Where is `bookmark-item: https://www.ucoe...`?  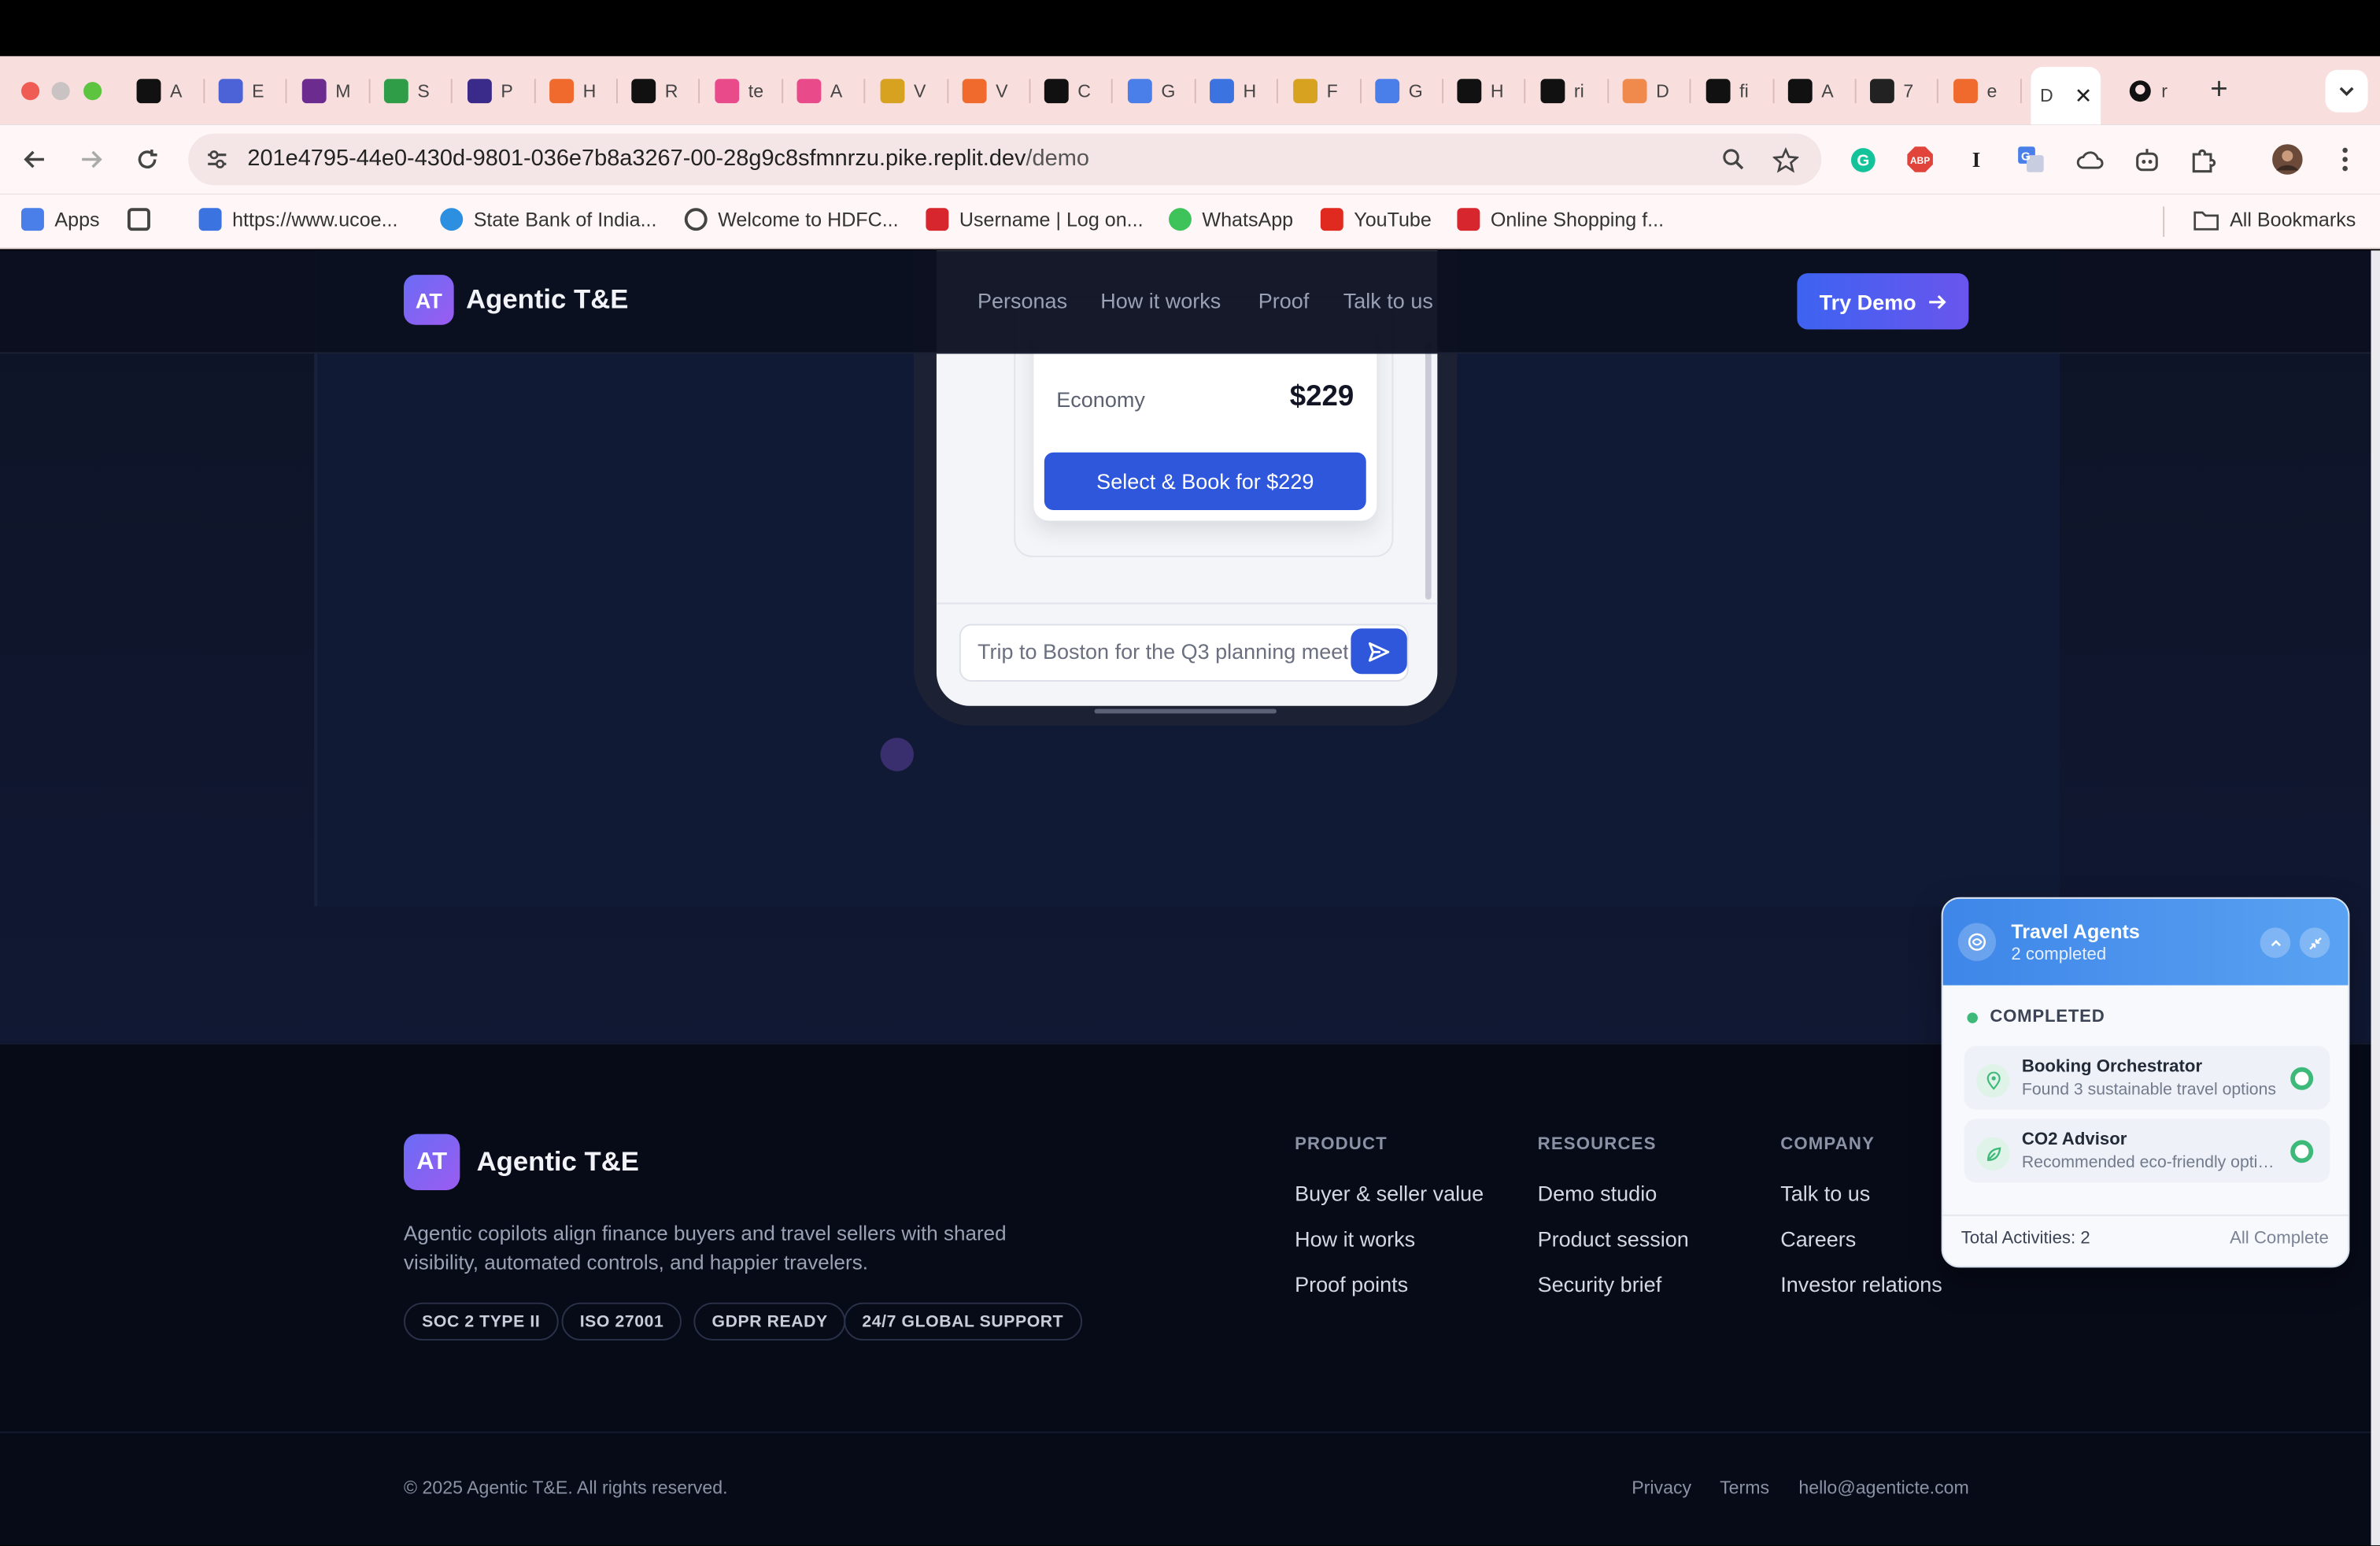 bookmark-item: https://www.ucoe... is located at coordinates (297, 220).